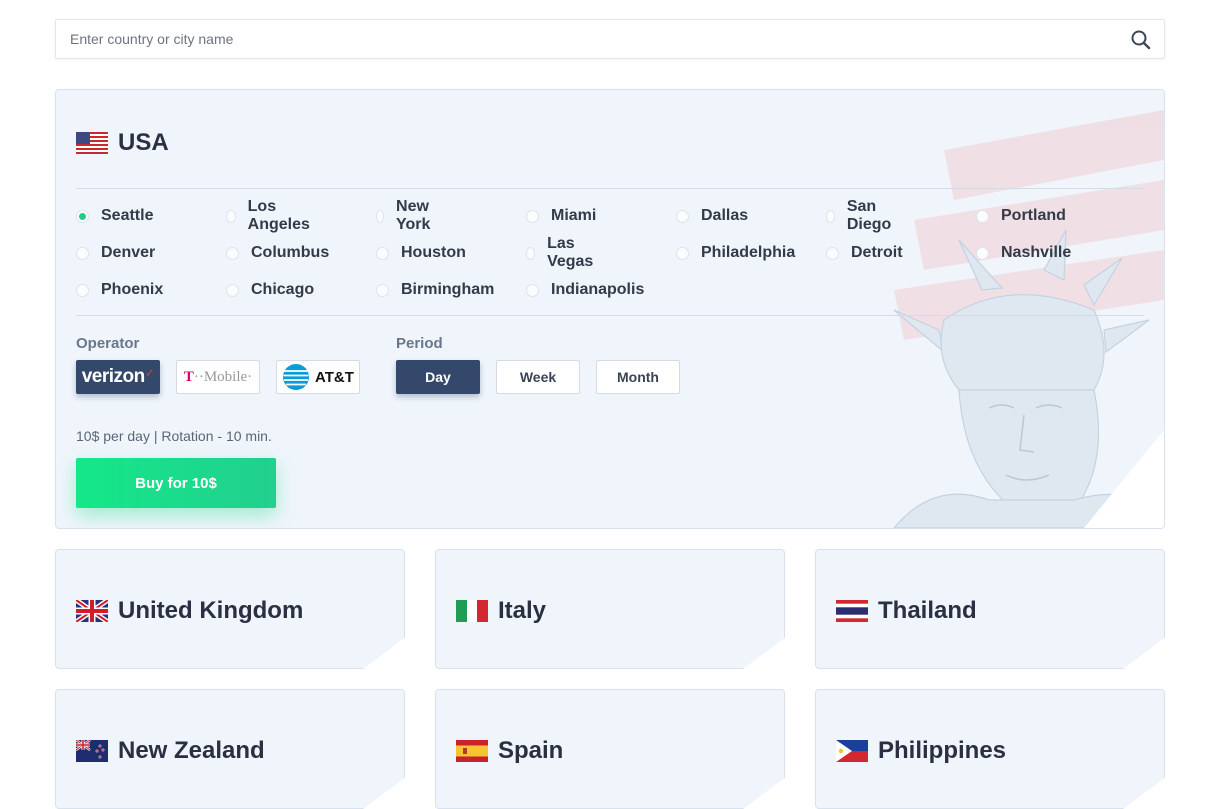 The width and height of the screenshot is (1220, 809). I want to click on city-option: San Diego, so click(860, 215).